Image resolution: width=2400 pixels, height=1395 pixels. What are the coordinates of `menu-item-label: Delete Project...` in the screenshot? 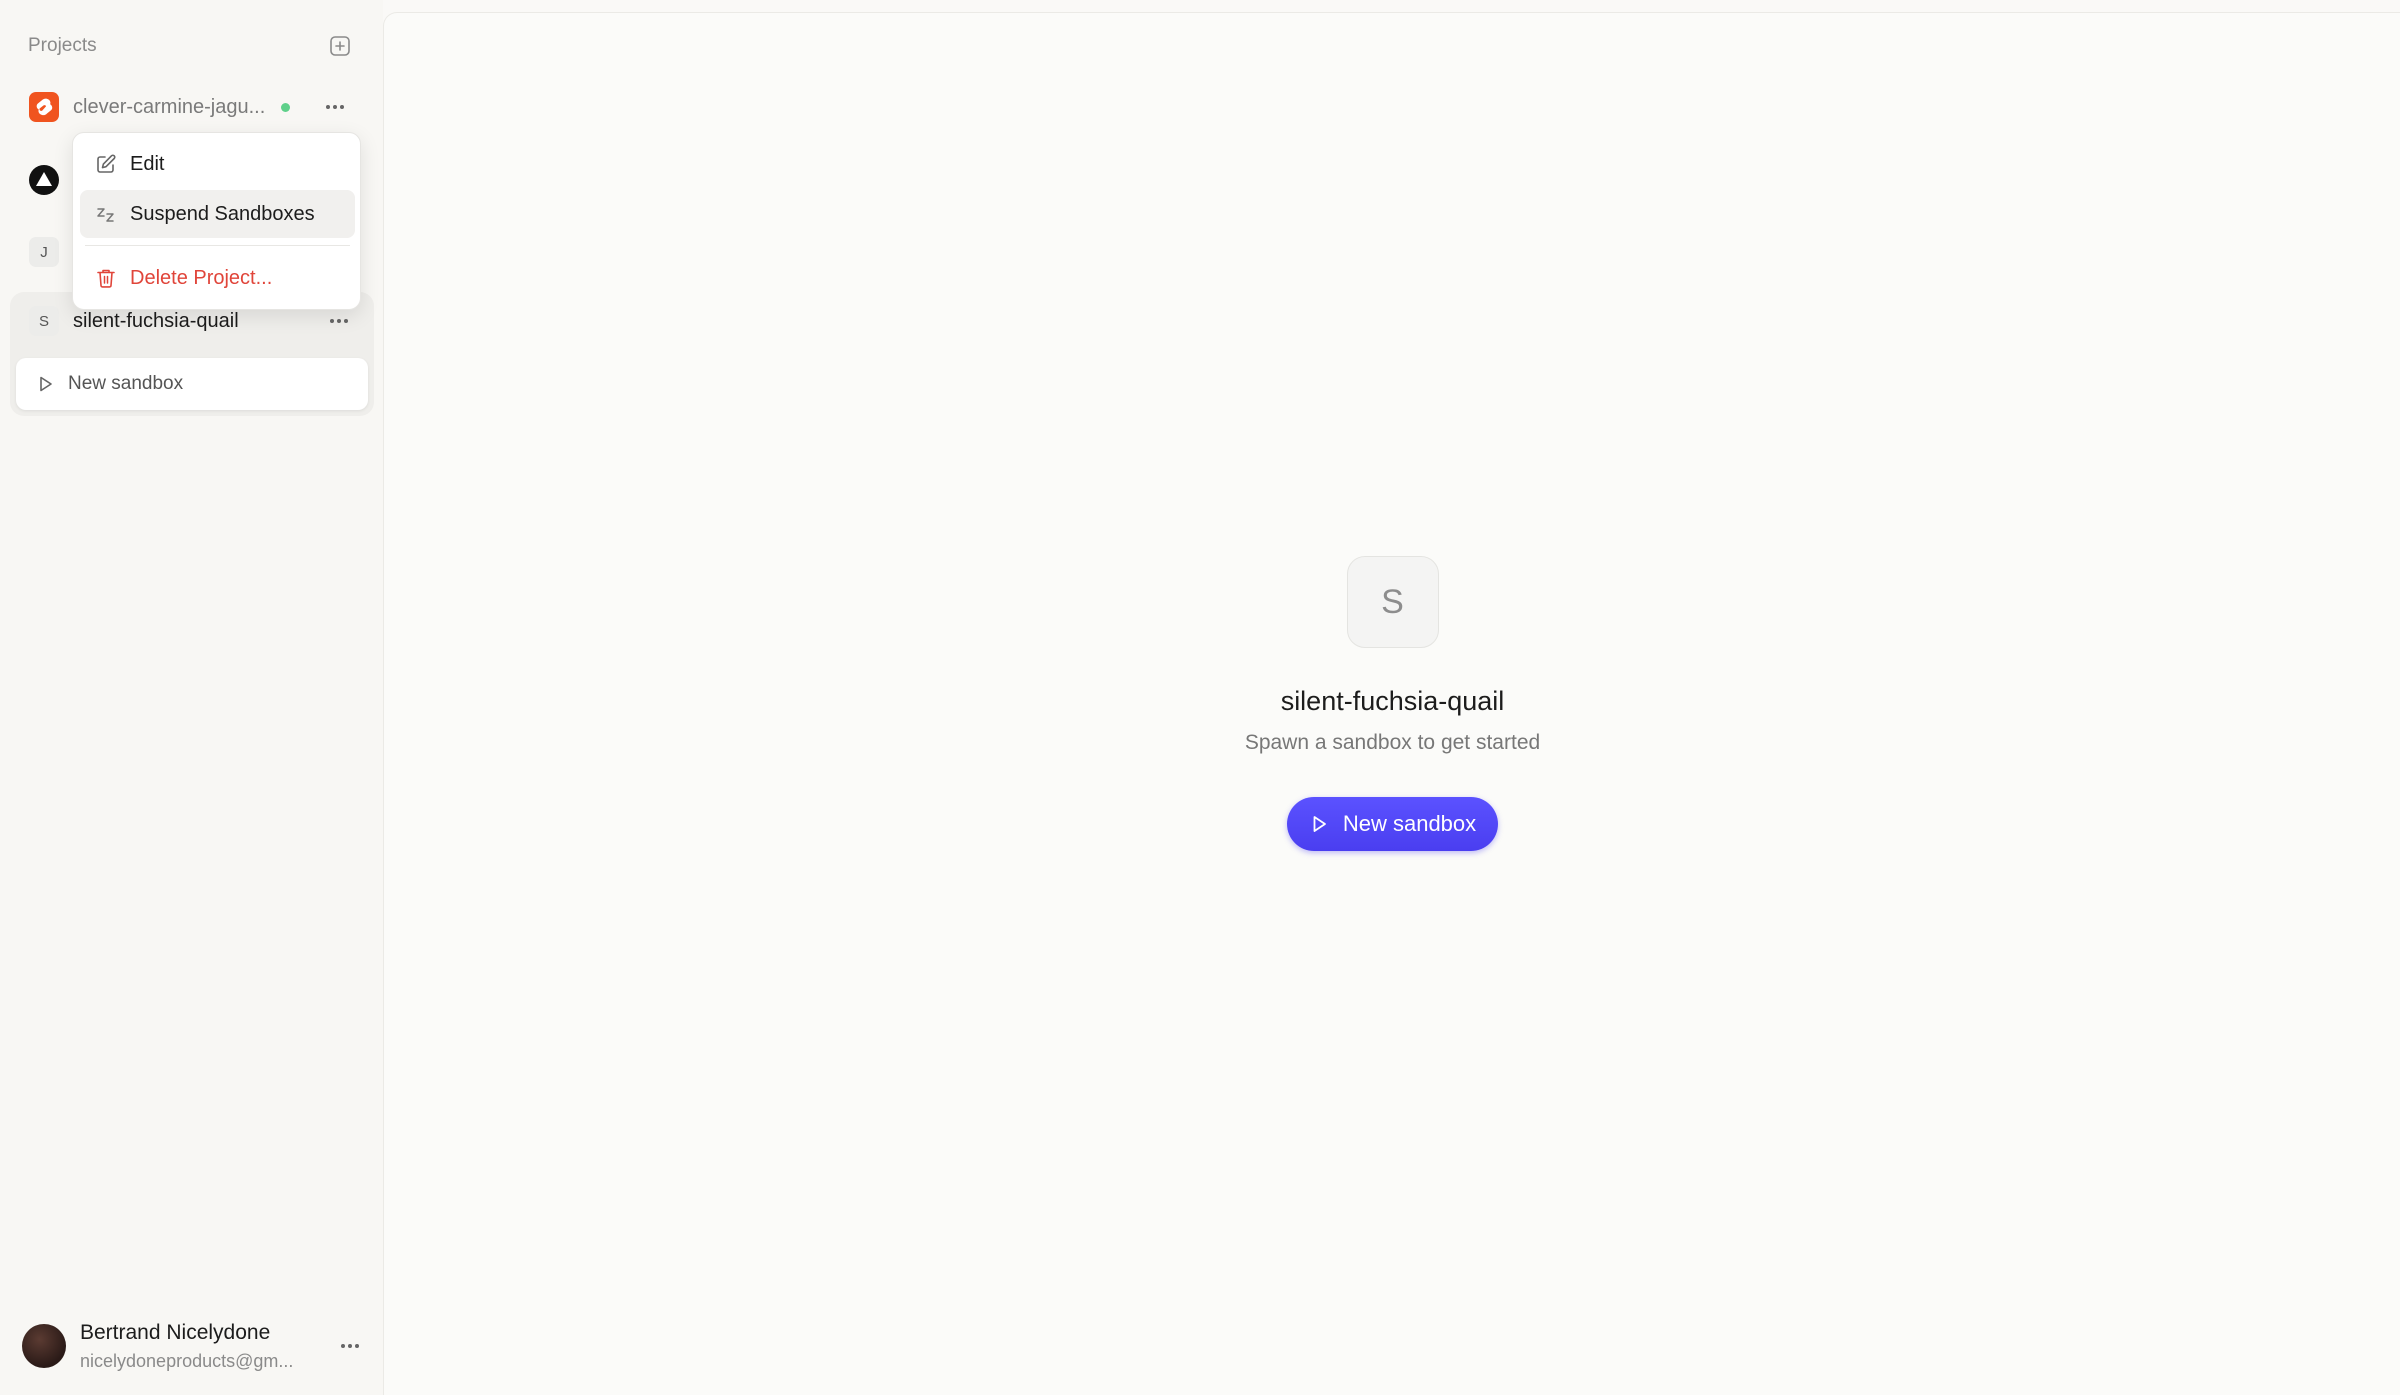 It's located at (201, 277).